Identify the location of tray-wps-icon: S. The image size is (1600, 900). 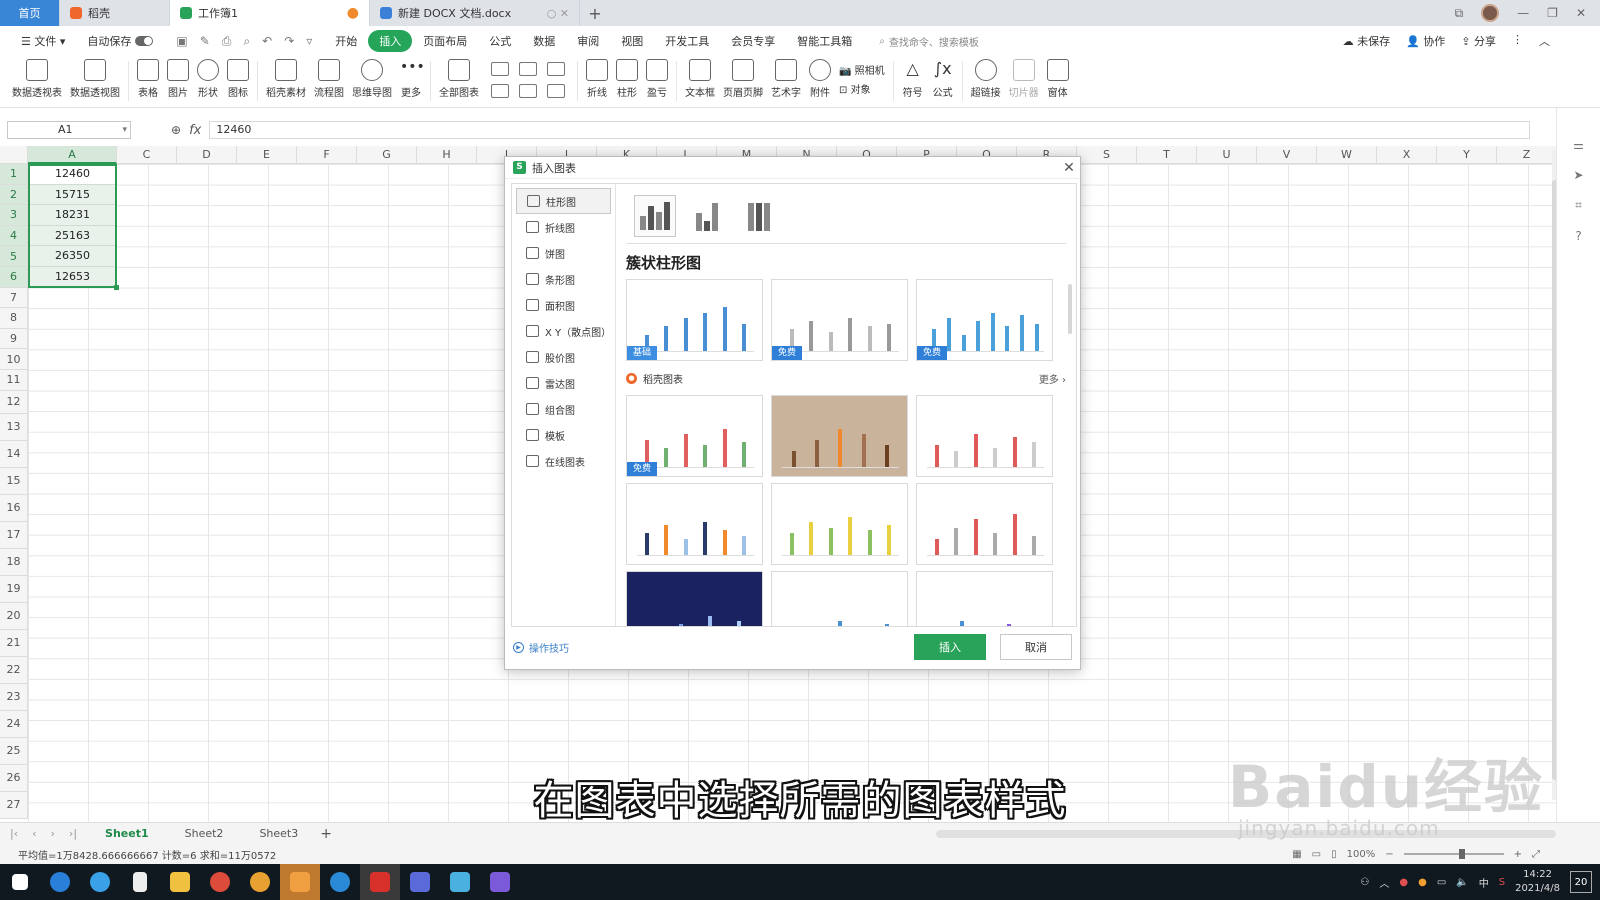
(1502, 882).